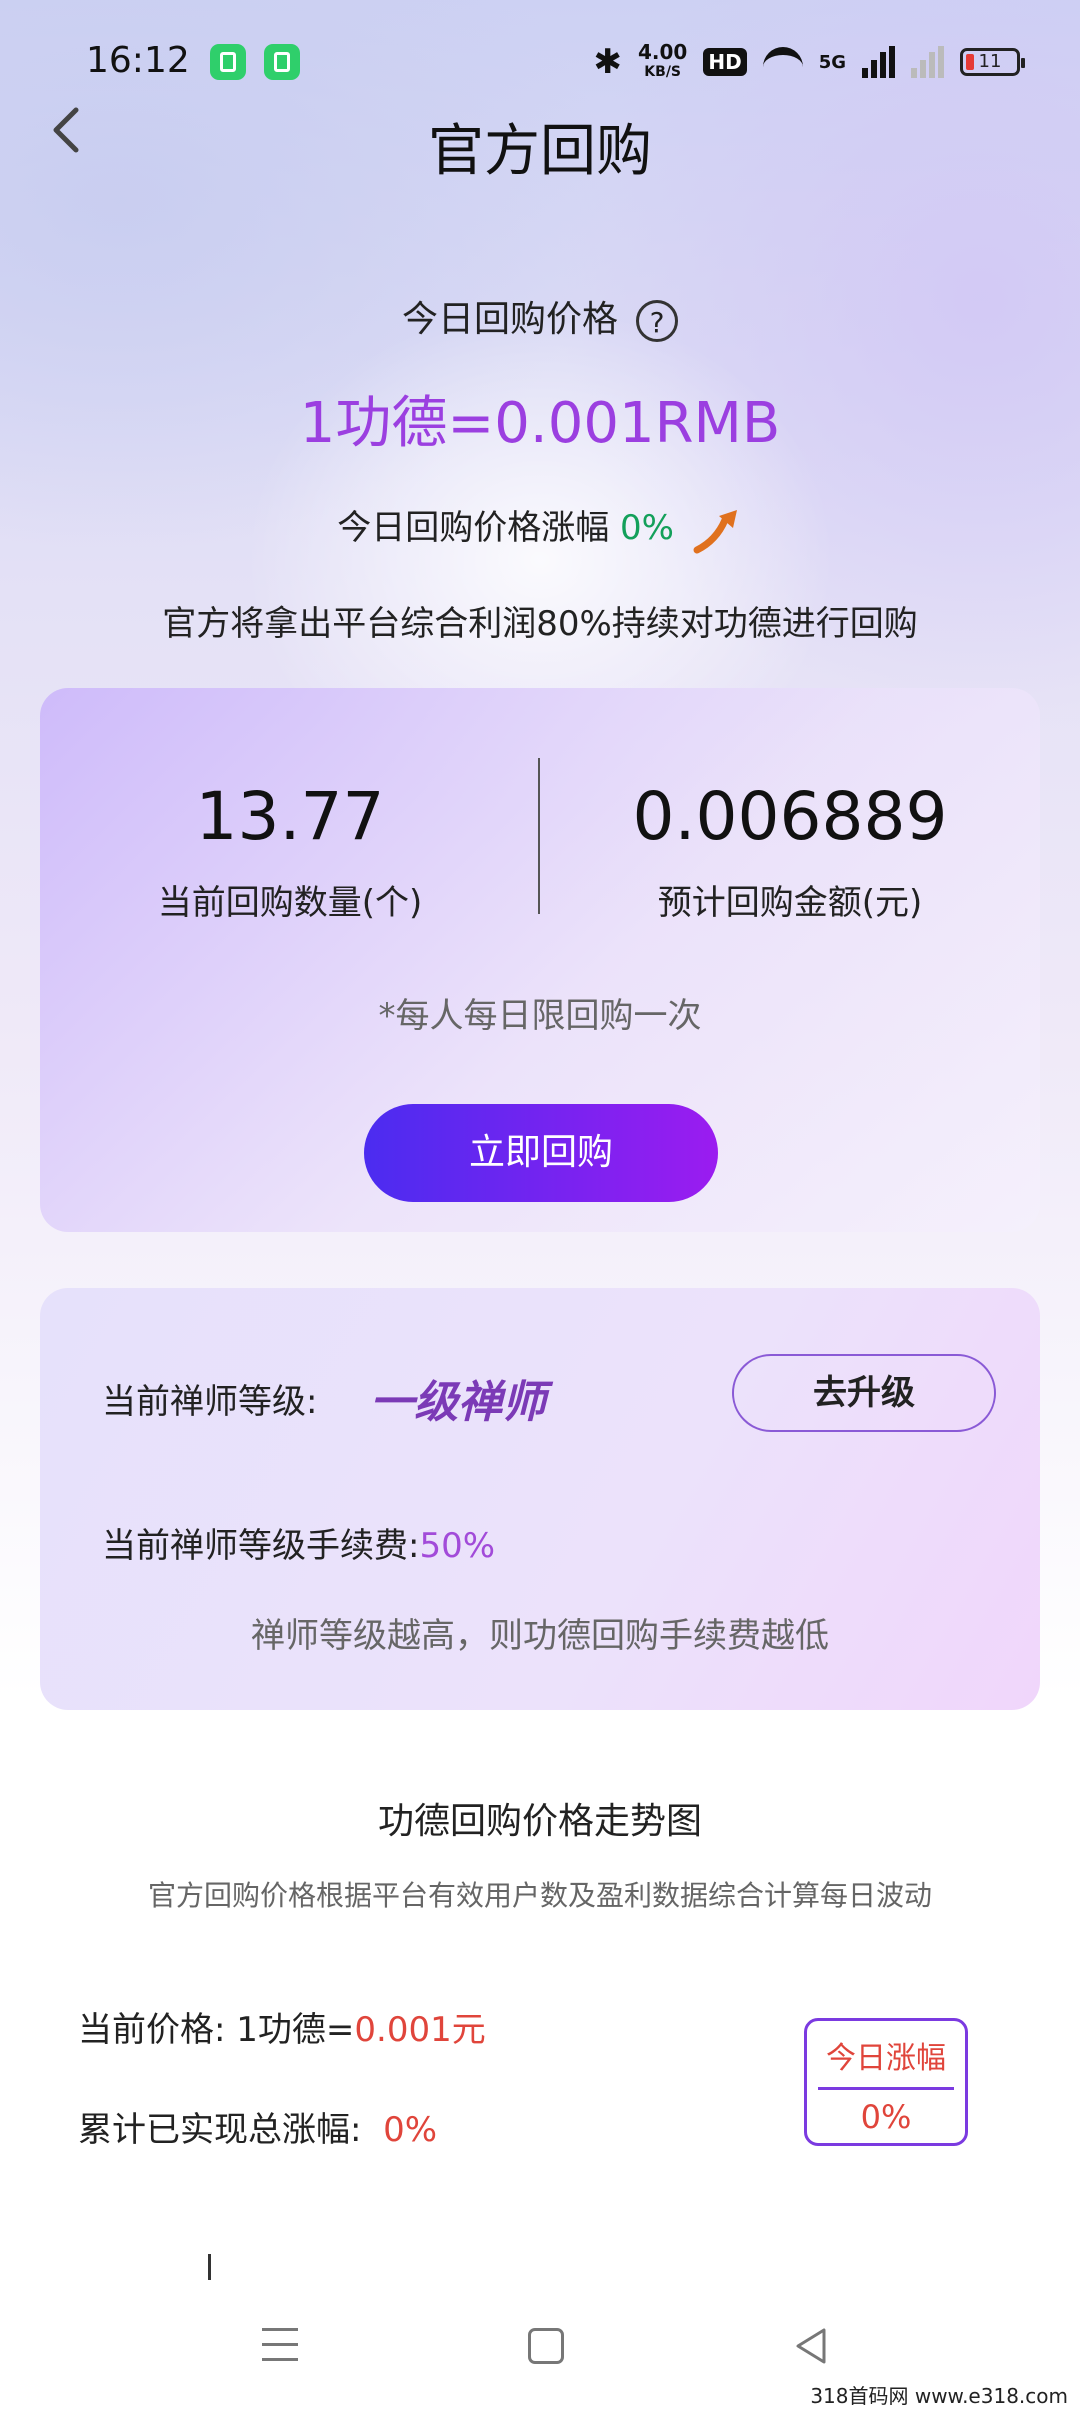 This screenshot has width=1080, height=2412. I want to click on today-rise-badge: 今日涨幅 0%, so click(886, 2082).